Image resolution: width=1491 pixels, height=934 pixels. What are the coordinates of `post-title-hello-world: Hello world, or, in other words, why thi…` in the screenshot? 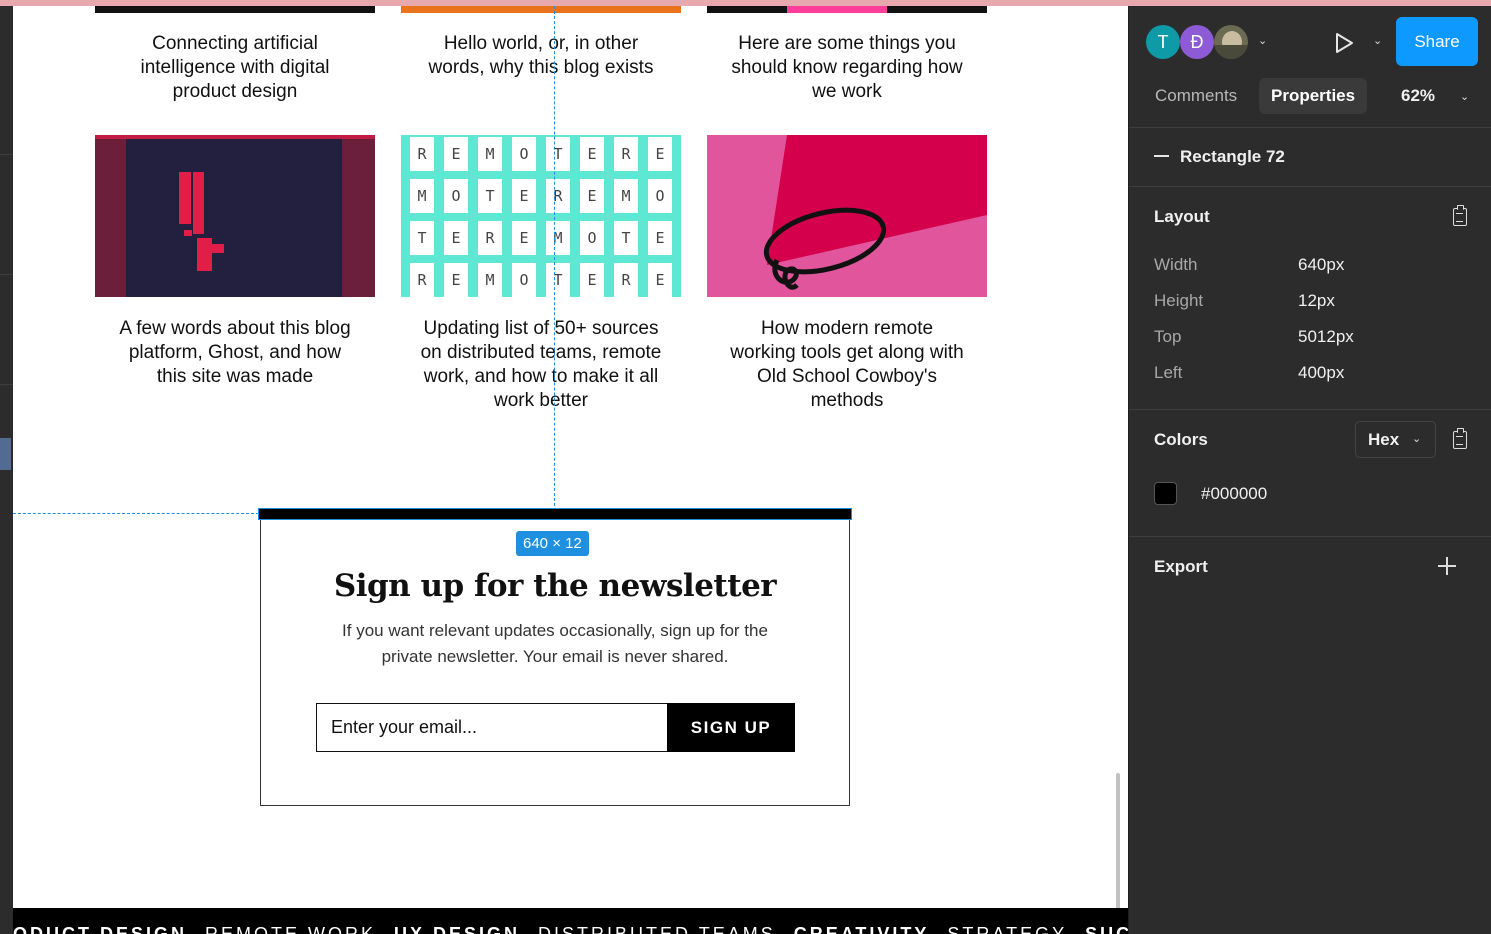 It's located at (541, 56).